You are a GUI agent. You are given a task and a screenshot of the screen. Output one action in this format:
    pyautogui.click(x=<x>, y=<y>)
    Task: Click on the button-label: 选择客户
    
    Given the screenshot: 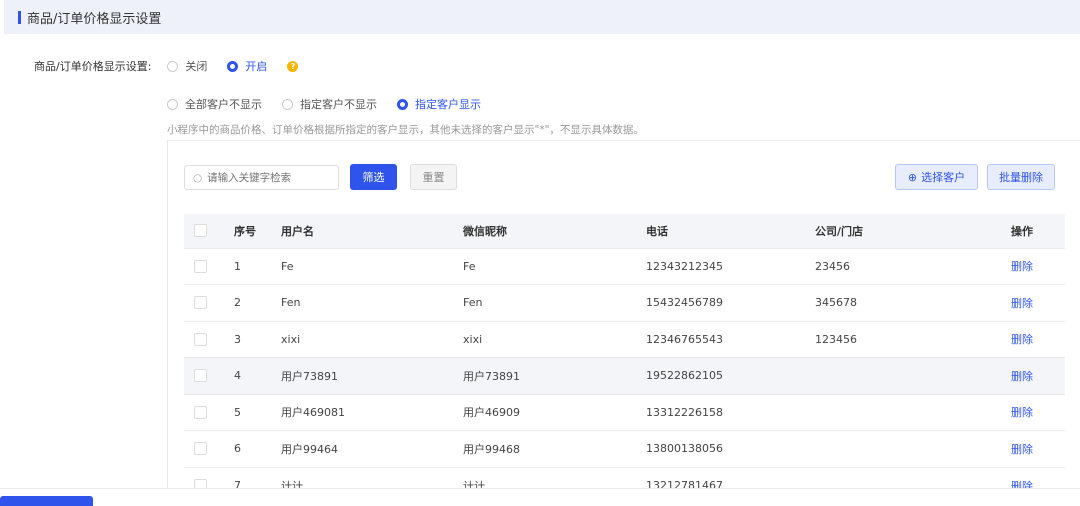 What is the action you would take?
    pyautogui.click(x=943, y=177)
    